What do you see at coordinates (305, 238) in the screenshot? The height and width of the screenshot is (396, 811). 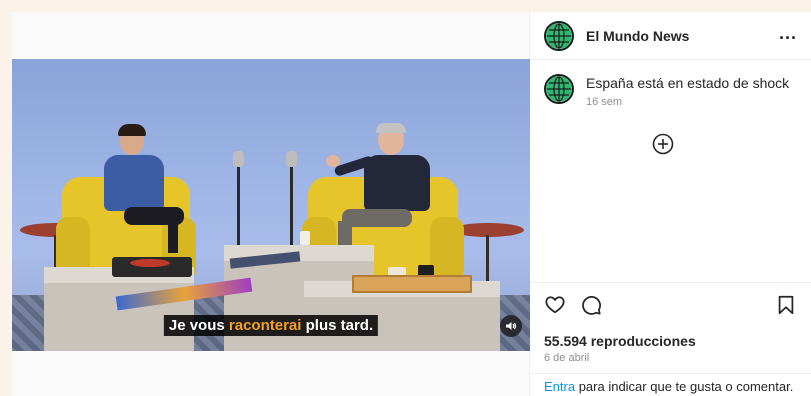 I see `mug-white` at bounding box center [305, 238].